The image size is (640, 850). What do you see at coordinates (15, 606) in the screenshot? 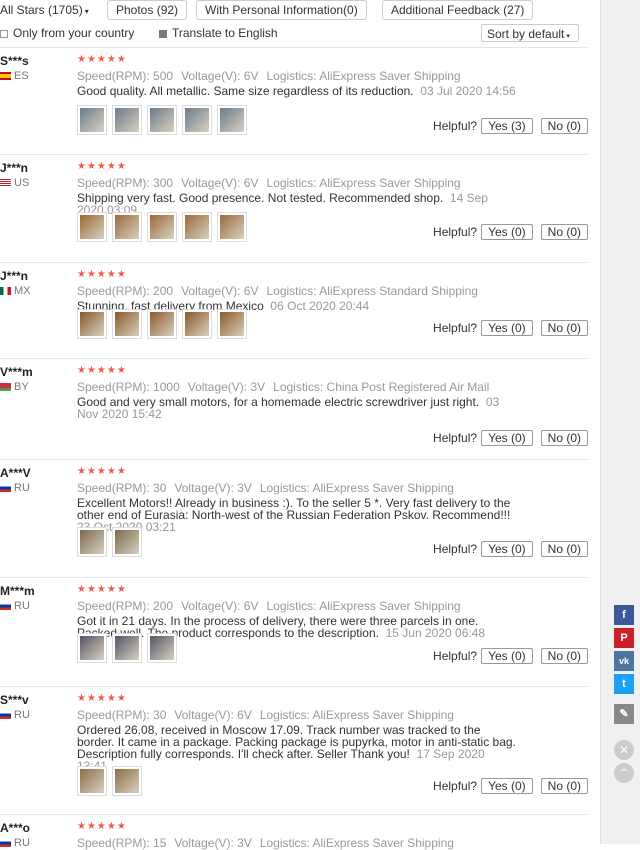
I see `reviewer-country: RU` at bounding box center [15, 606].